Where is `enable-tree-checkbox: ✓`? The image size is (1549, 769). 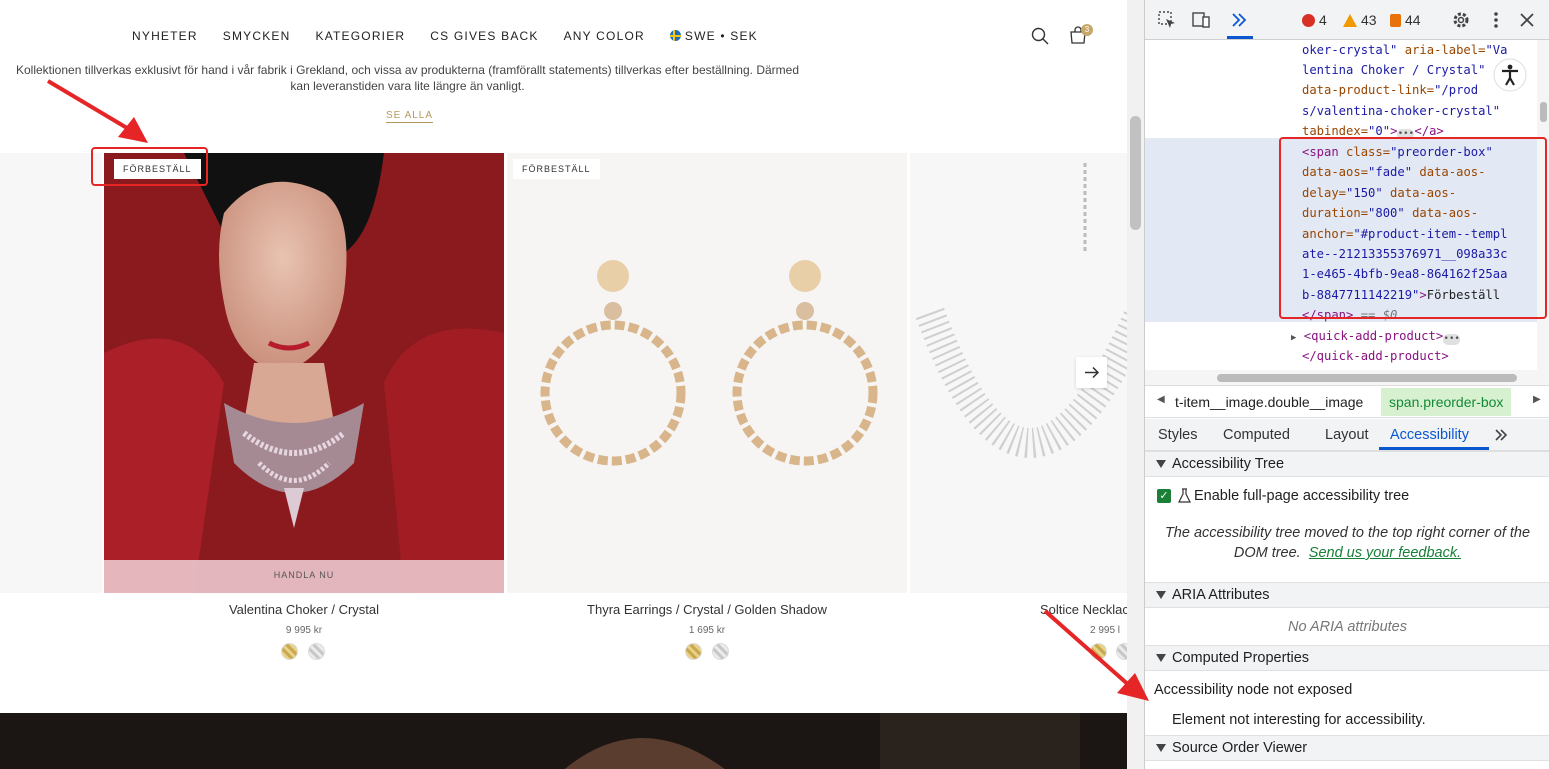 enable-tree-checkbox: ✓ is located at coordinates (1164, 496).